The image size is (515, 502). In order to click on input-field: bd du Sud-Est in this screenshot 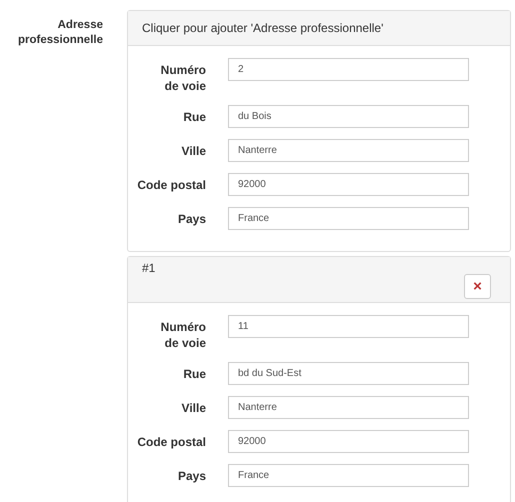, I will do `click(348, 373)`.